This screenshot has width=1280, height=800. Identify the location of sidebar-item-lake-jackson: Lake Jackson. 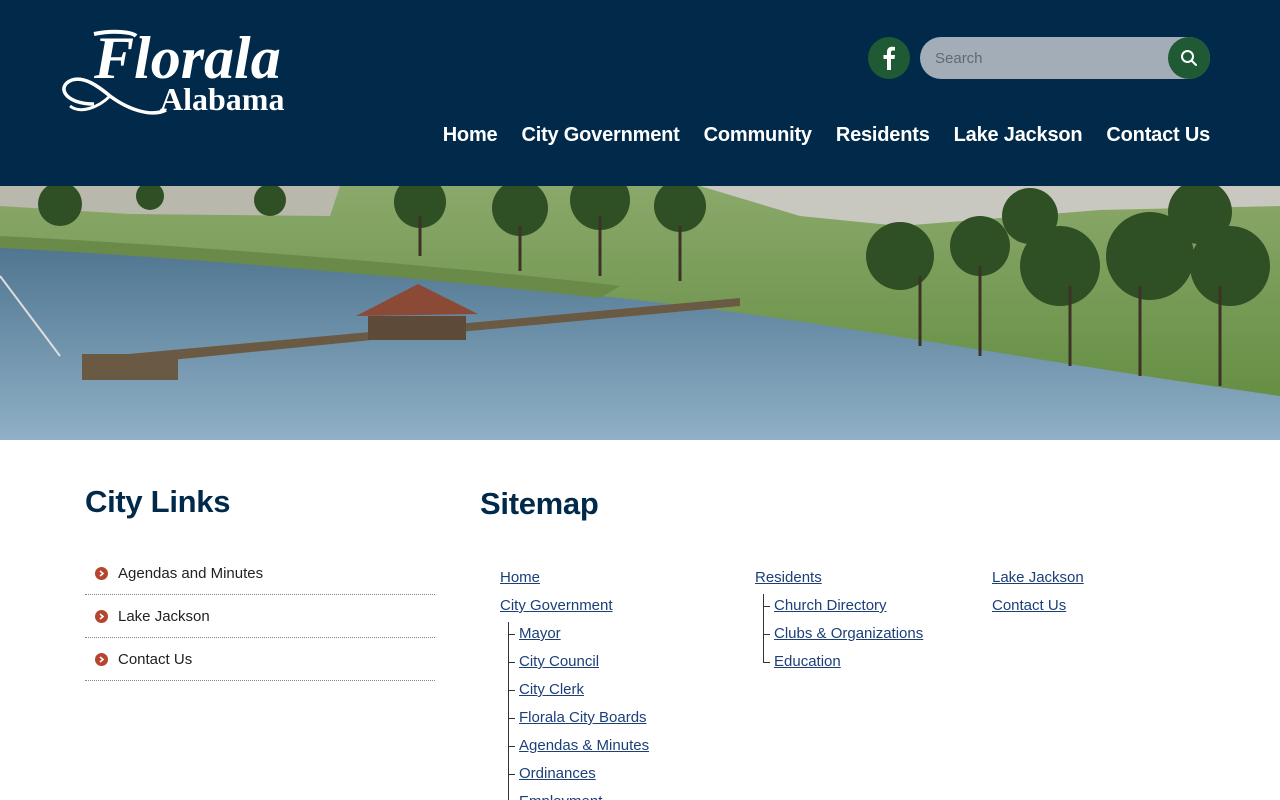
(260, 616).